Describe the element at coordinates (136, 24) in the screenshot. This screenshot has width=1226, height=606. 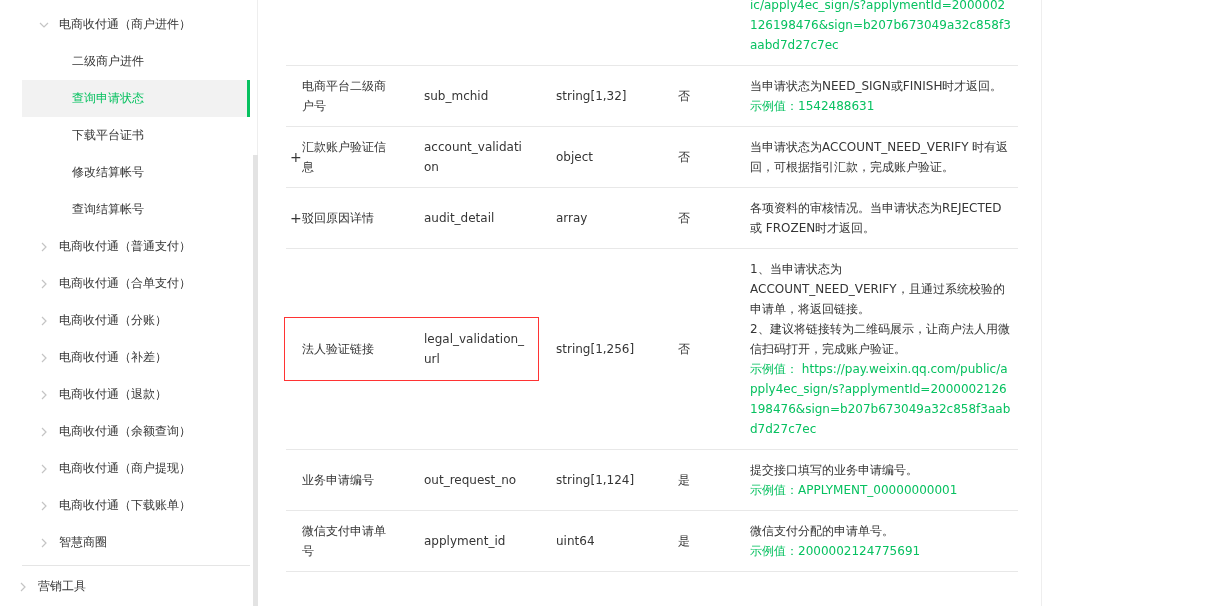
I see `sidebar-item: 电商收付通（商户进件）` at that location.